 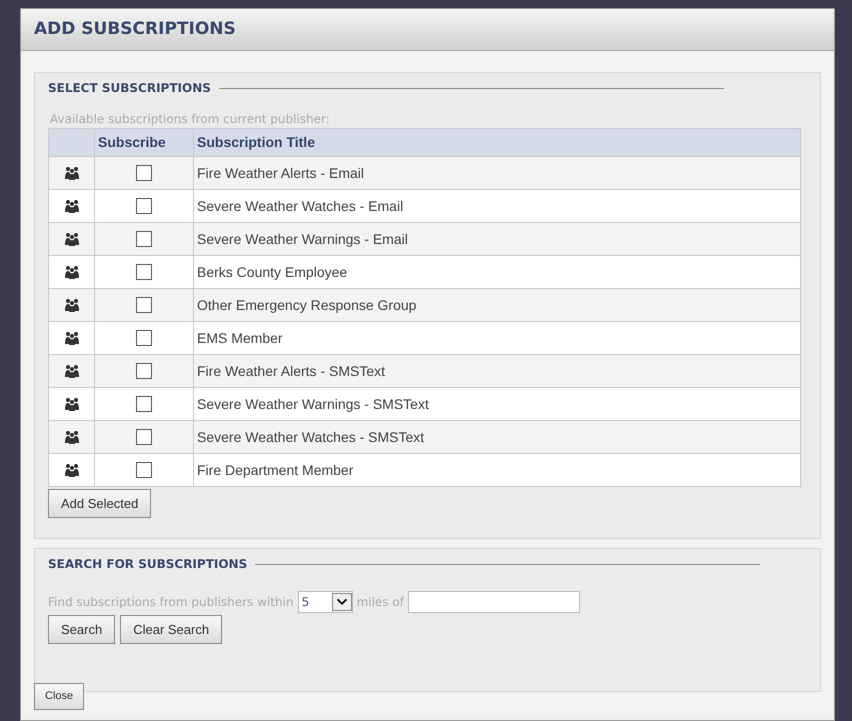 I want to click on table-cell: Fire Department Member, so click(x=497, y=470).